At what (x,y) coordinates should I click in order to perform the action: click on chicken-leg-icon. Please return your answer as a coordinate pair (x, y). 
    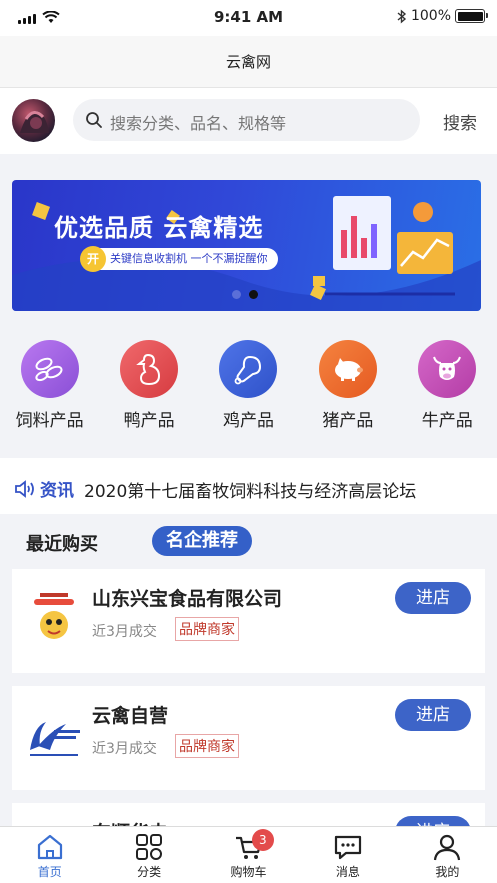
    Looking at the image, I should click on (248, 369).